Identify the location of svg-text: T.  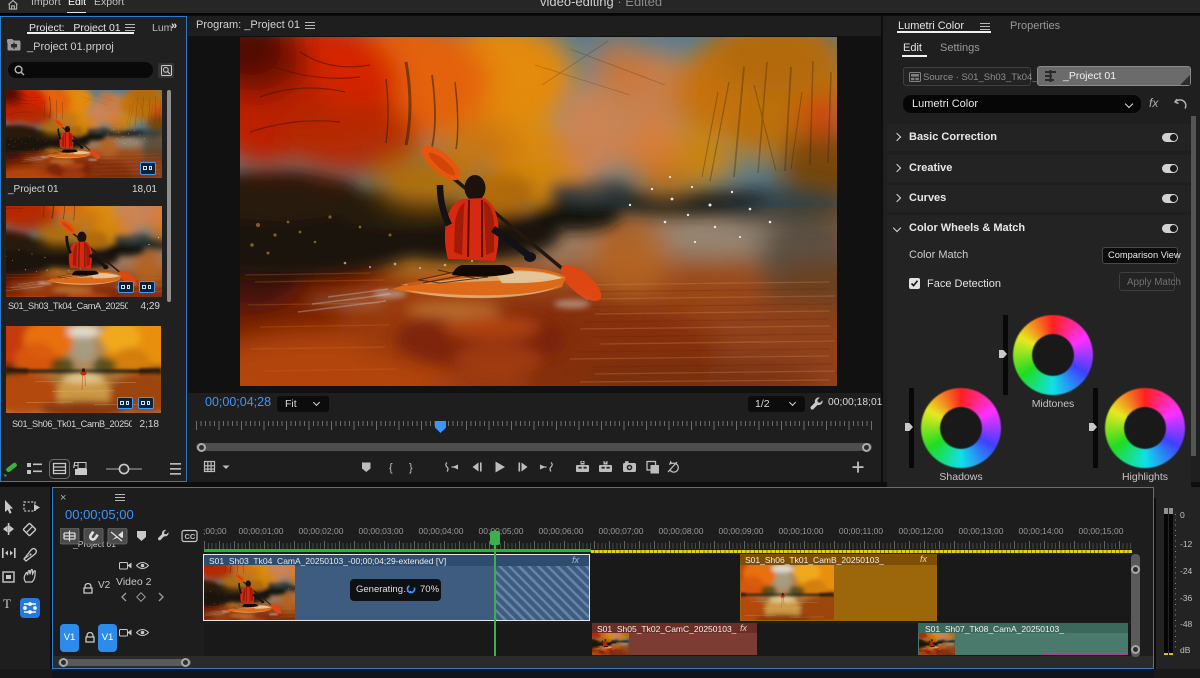
(7, 603).